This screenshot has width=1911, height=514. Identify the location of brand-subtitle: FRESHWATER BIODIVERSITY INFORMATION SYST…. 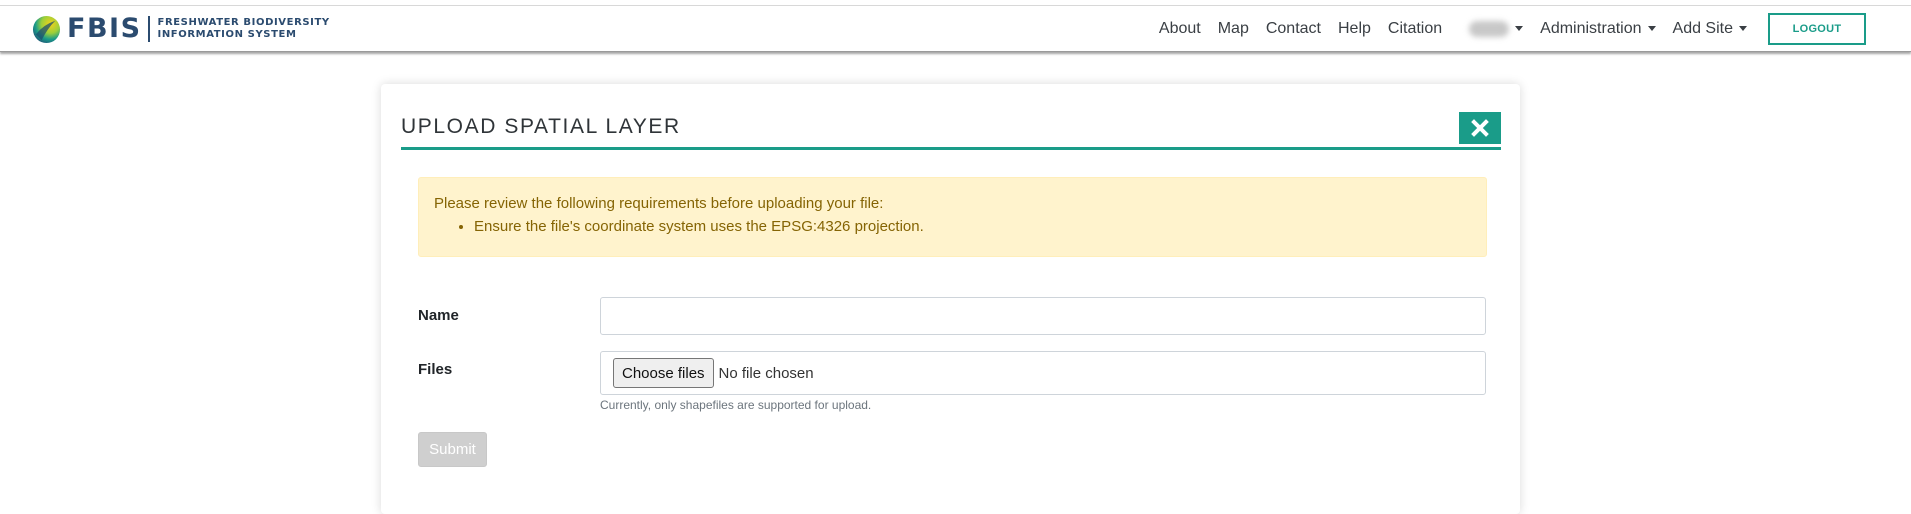
(244, 29).